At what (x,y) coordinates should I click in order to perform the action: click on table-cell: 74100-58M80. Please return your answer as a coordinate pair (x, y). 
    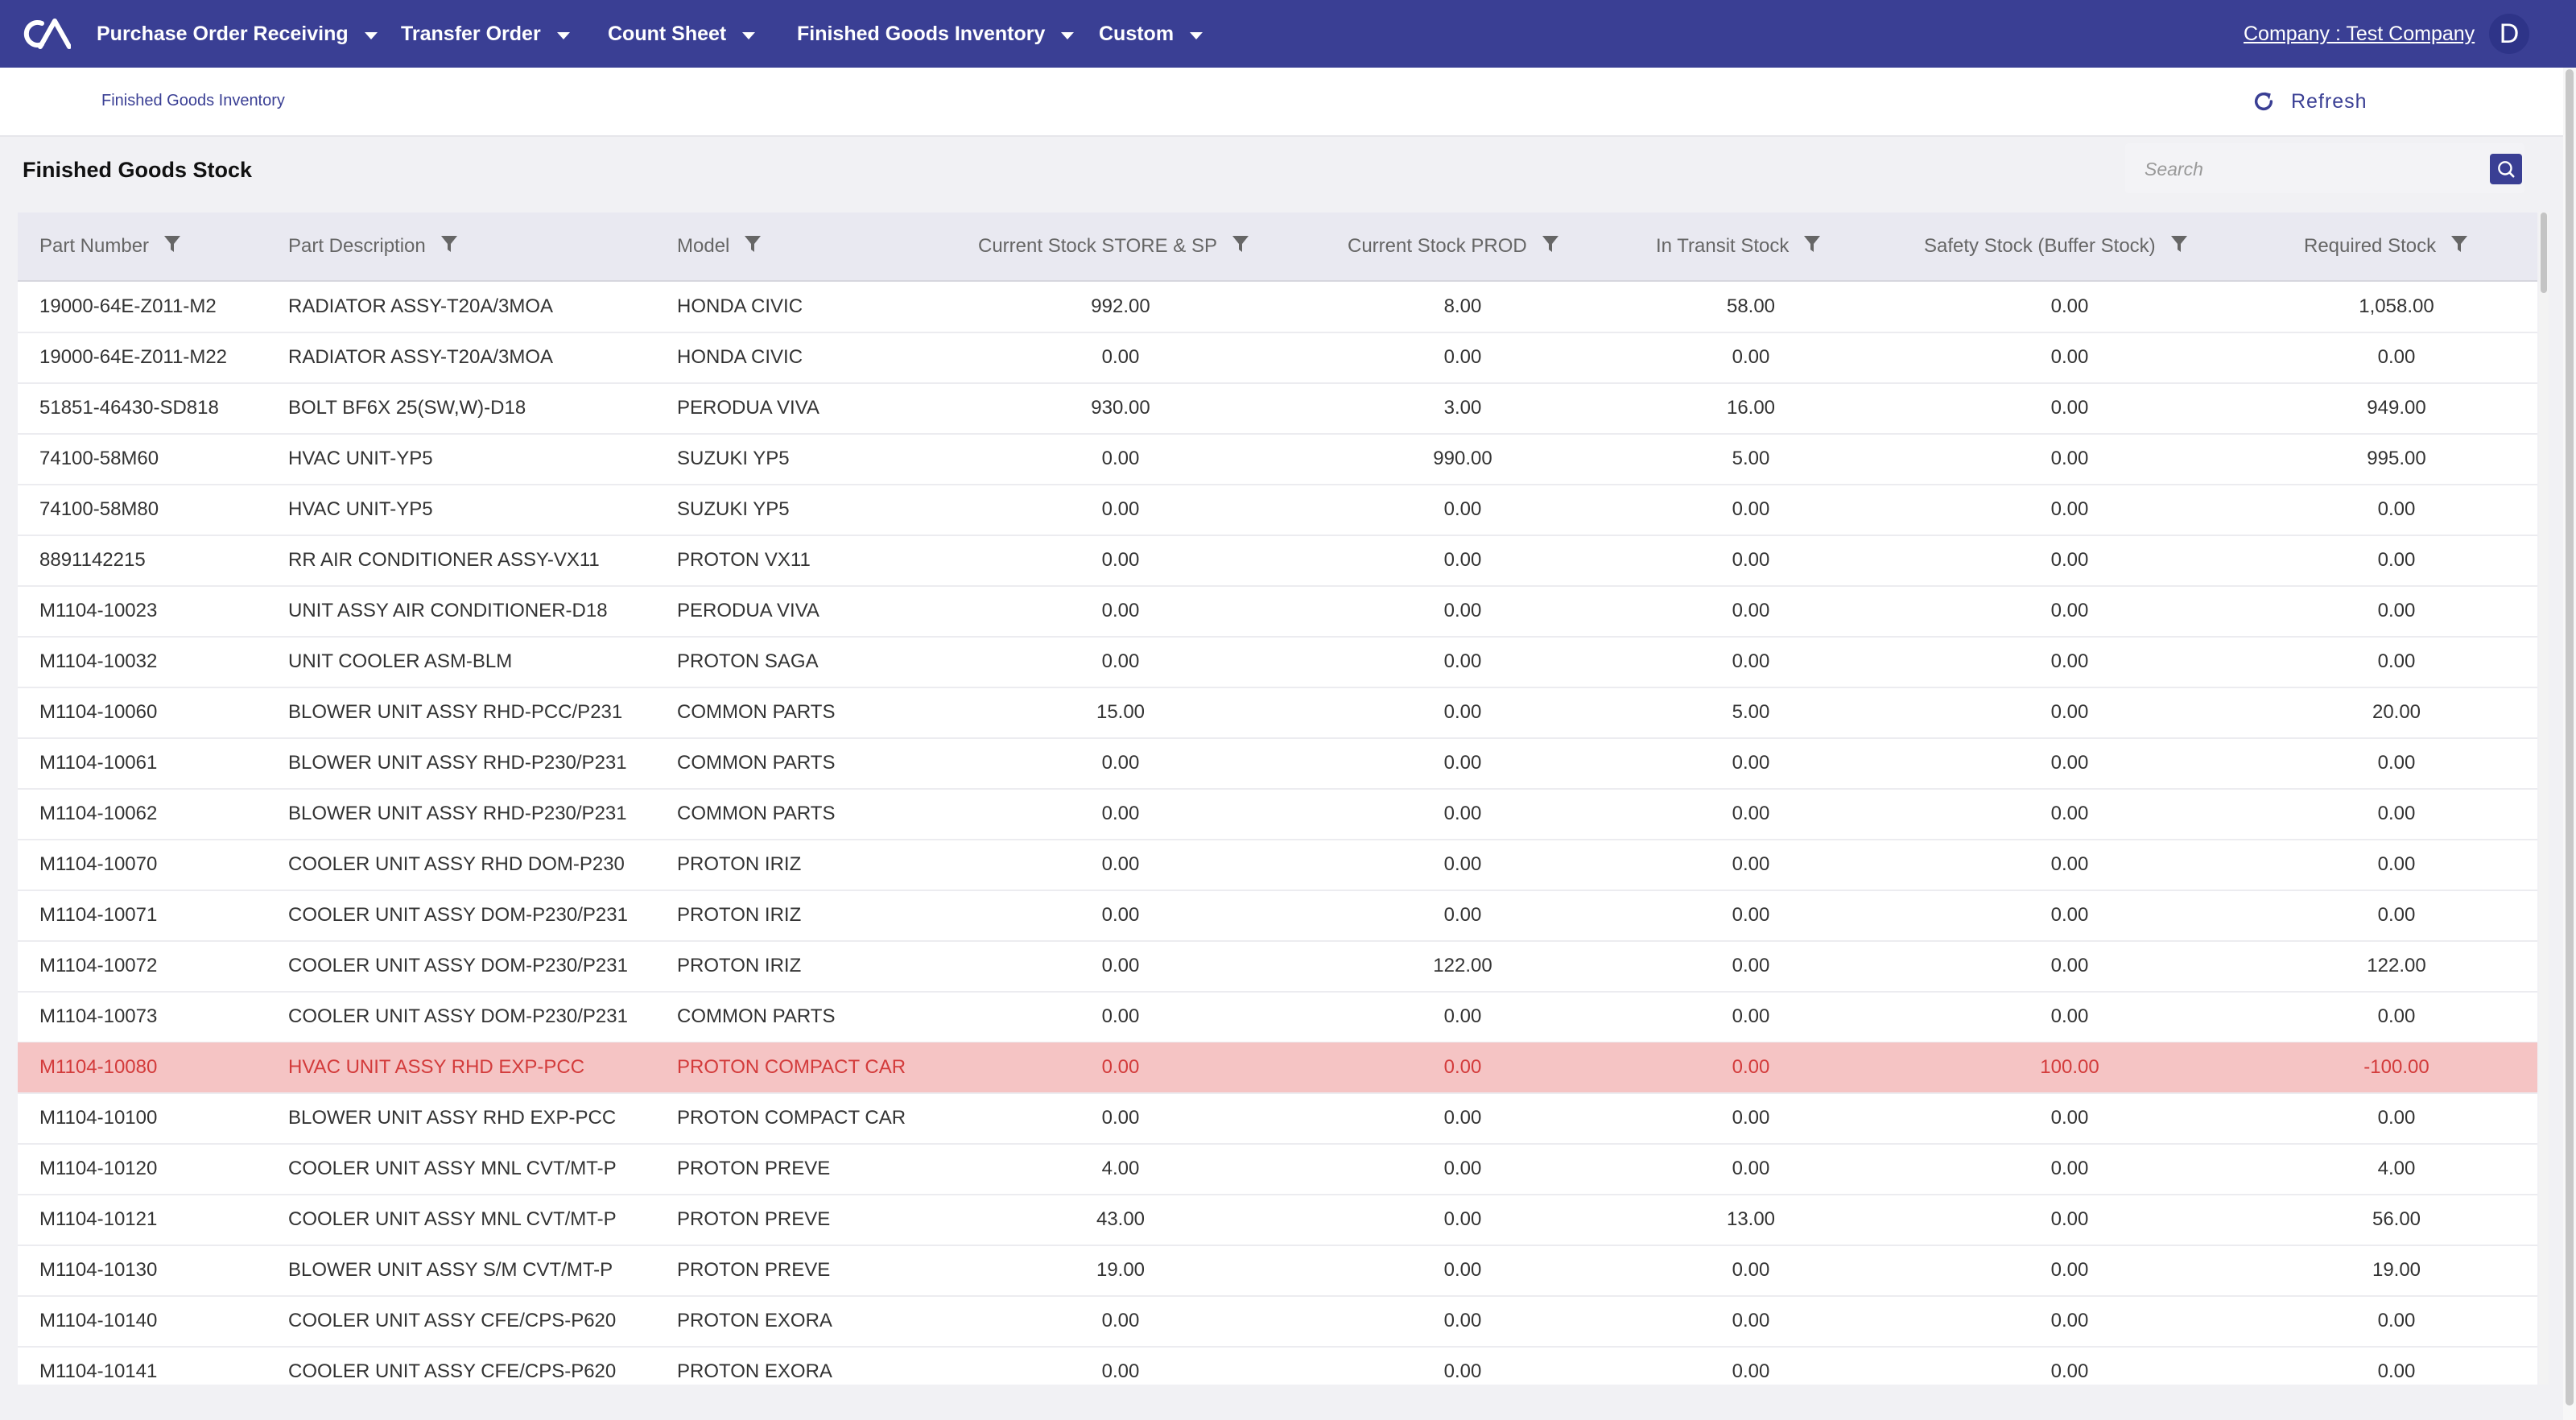
    Looking at the image, I should click on (99, 509).